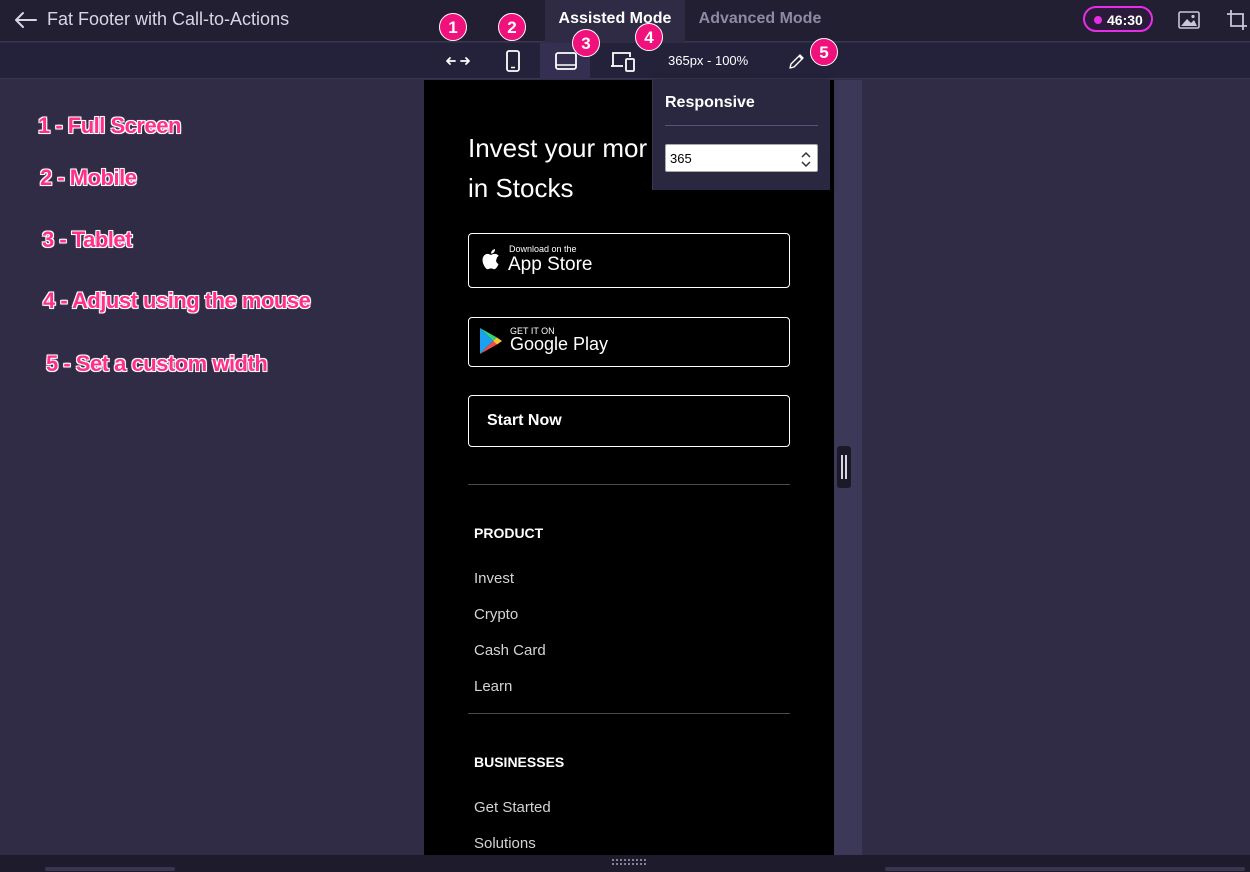 The image size is (1250, 872). I want to click on crop-icon, so click(1237, 20).